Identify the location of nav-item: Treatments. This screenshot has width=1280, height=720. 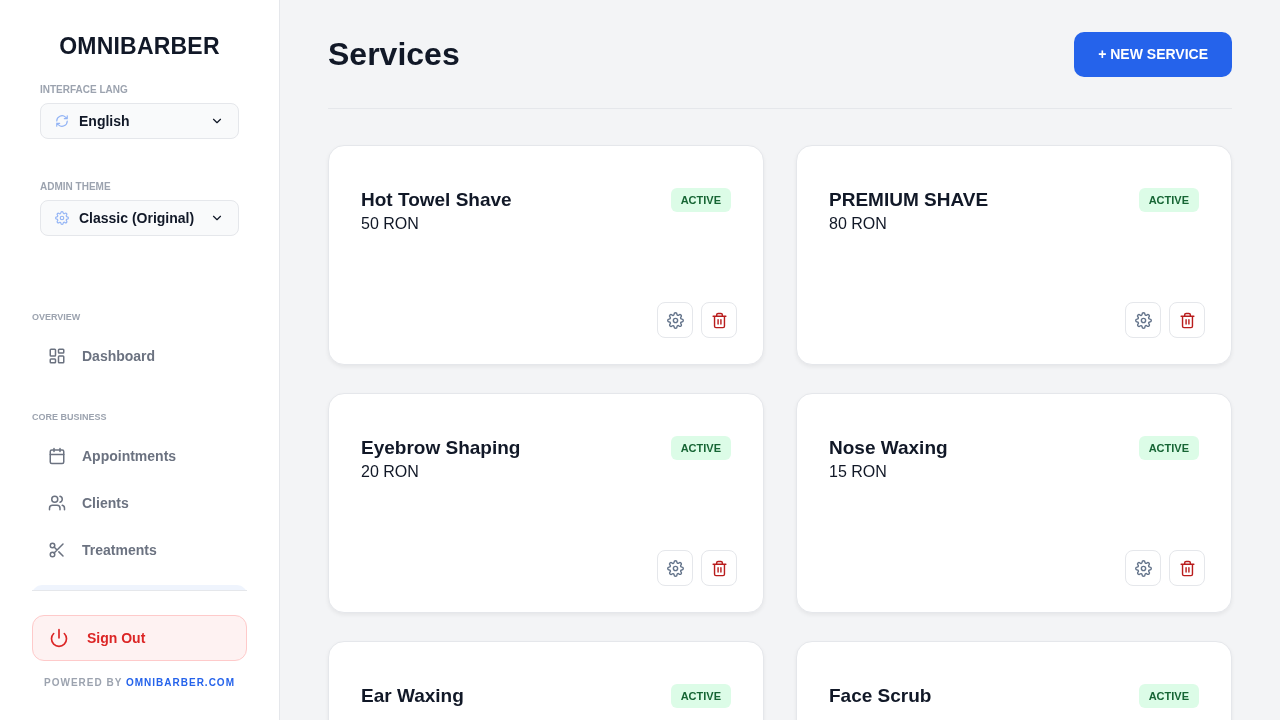
(139, 550).